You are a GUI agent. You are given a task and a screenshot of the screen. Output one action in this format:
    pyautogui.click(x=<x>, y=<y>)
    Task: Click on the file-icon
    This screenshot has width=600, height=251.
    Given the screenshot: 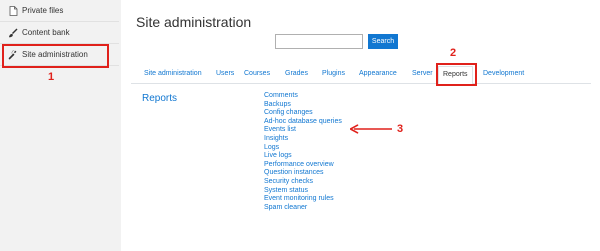 What is the action you would take?
    pyautogui.click(x=13, y=10)
    